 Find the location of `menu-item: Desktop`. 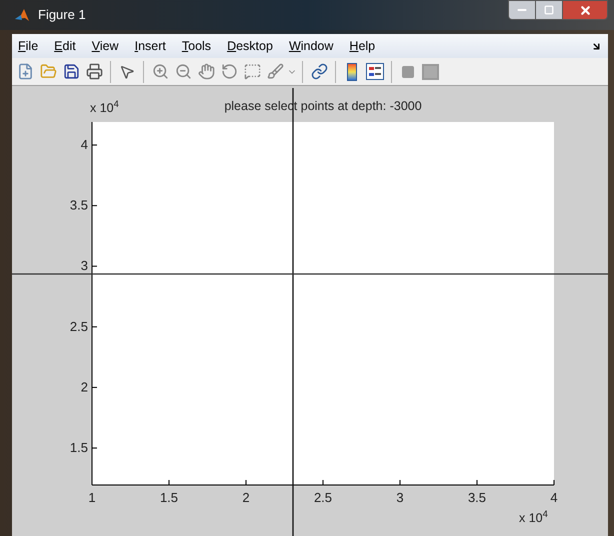

menu-item: Desktop is located at coordinates (250, 46).